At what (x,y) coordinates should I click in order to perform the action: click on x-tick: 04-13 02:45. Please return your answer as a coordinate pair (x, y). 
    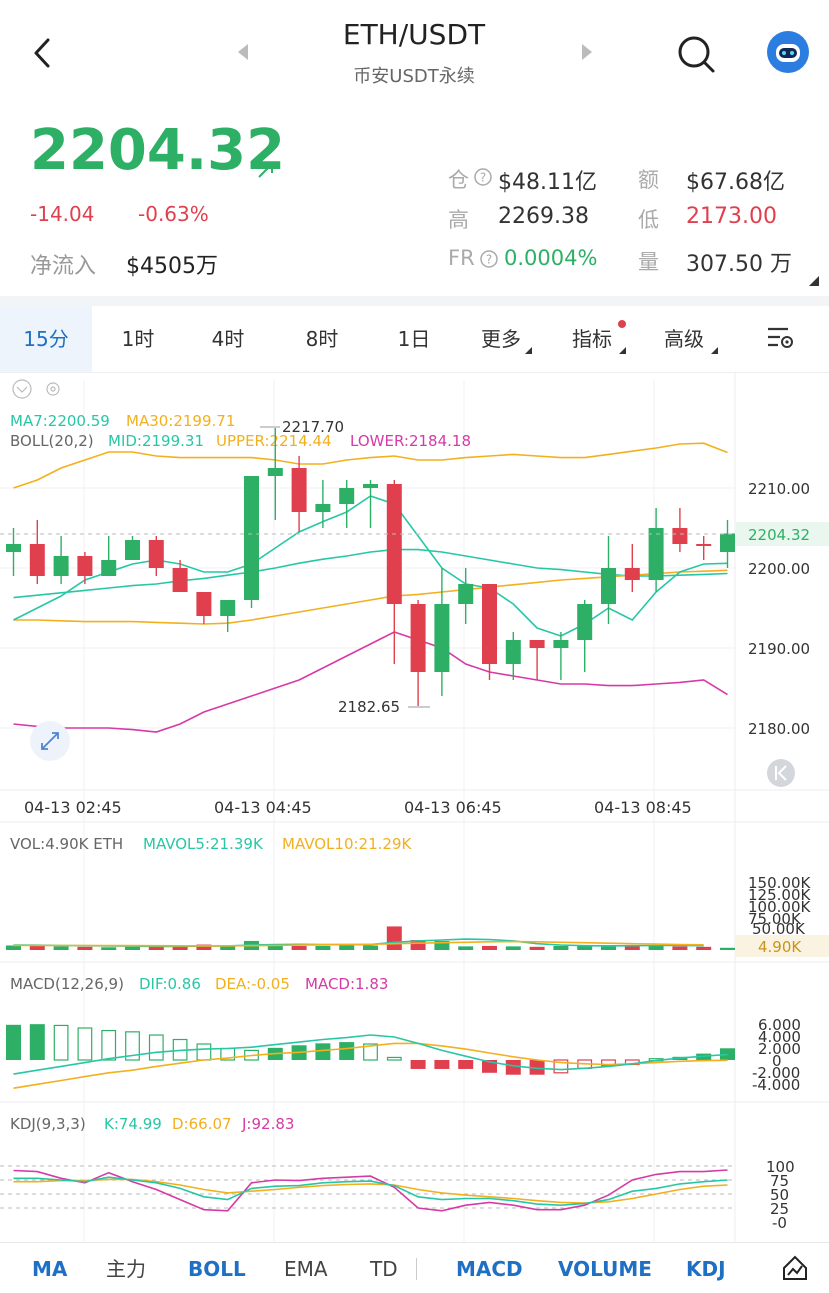
    Looking at the image, I should click on (73, 807).